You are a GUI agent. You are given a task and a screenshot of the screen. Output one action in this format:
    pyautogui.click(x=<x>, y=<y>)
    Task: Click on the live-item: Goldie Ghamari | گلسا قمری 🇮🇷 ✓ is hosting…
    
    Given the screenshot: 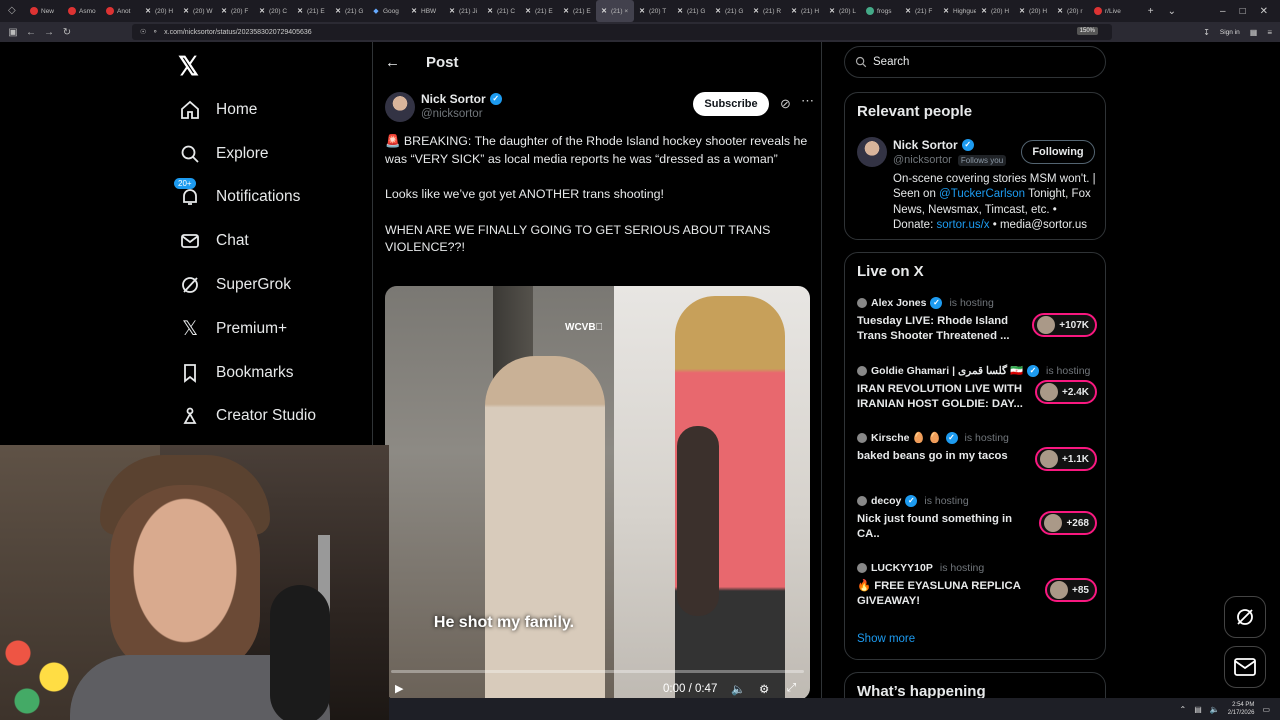 What is the action you would take?
    pyautogui.click(x=977, y=394)
    